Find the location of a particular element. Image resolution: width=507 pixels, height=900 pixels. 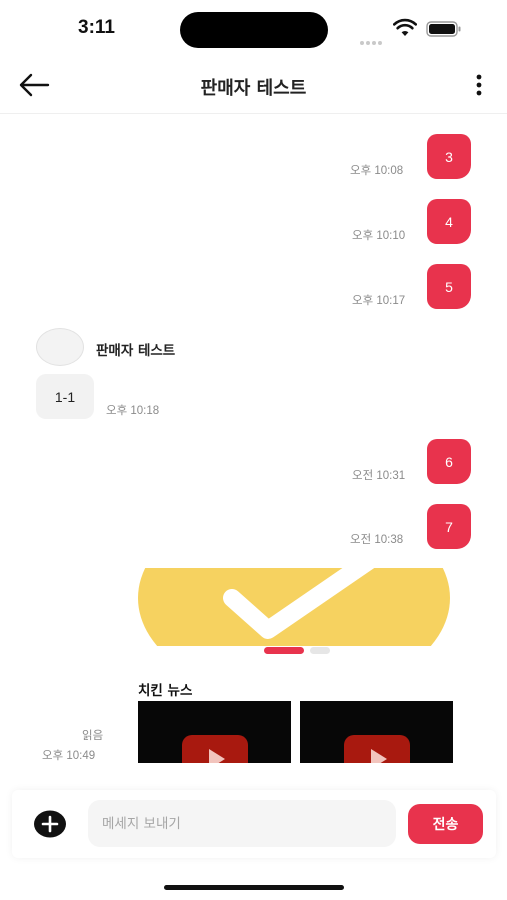

message-bubble-out: 7 is located at coordinates (449, 526).